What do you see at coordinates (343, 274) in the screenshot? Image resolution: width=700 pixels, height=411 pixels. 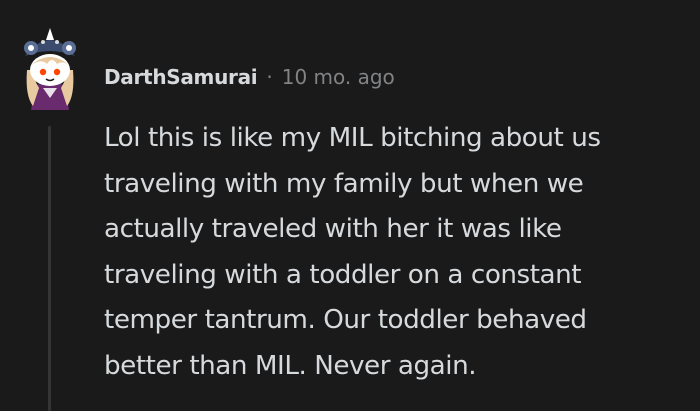 I see `comment-body-line: traveling with a toddler on a constant` at bounding box center [343, 274].